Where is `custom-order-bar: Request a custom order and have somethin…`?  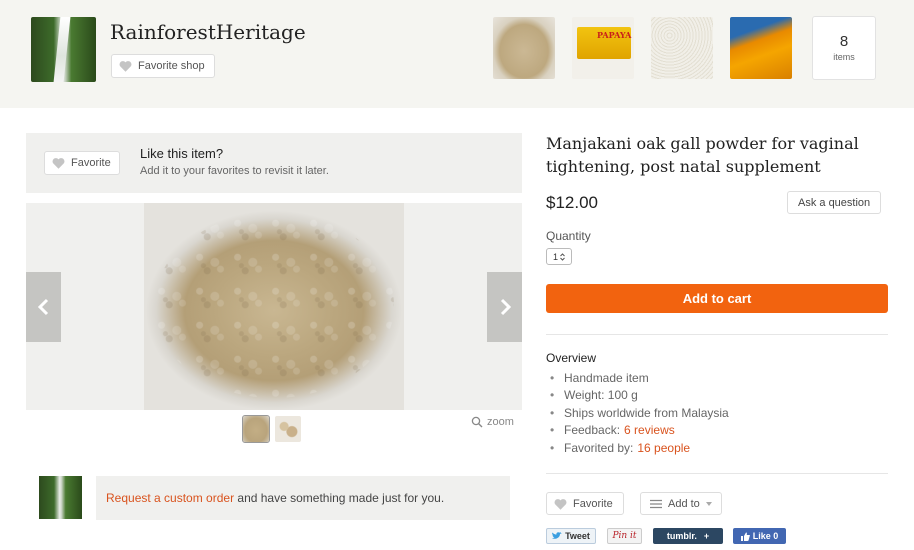 custom-order-bar: Request a custom order and have somethin… is located at coordinates (303, 498).